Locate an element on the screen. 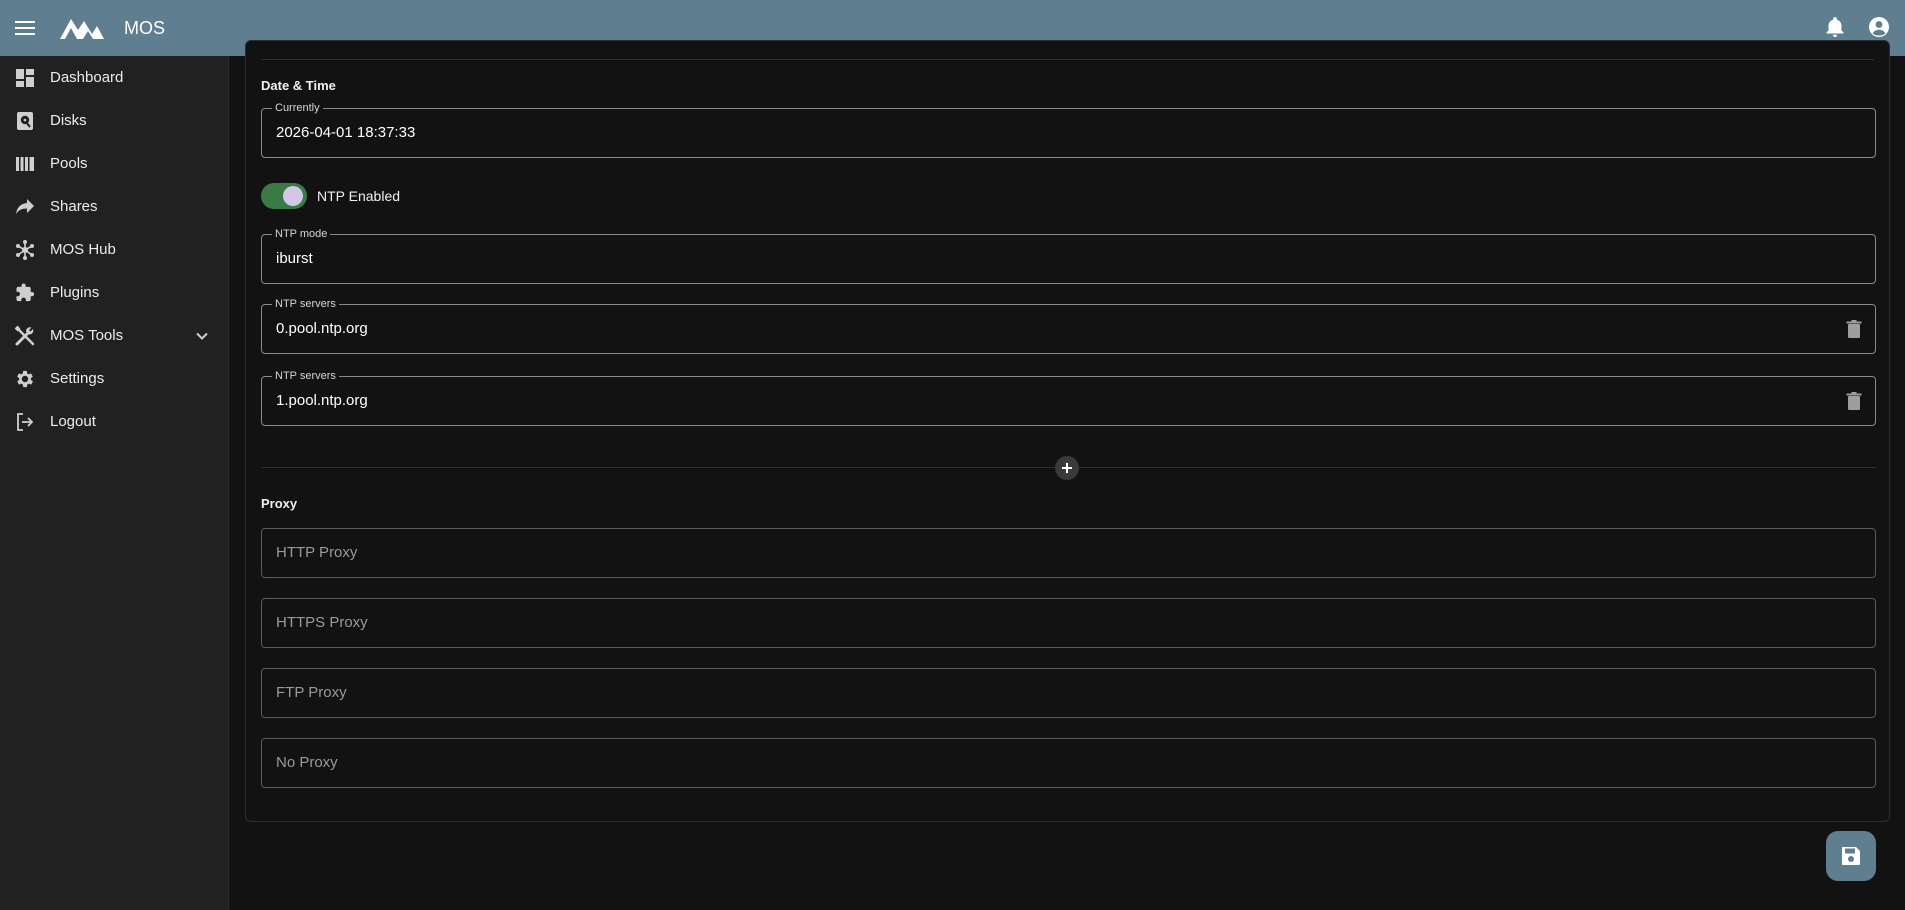 This screenshot has height=910, width=1905. account-circle-icon is located at coordinates (1879, 27).